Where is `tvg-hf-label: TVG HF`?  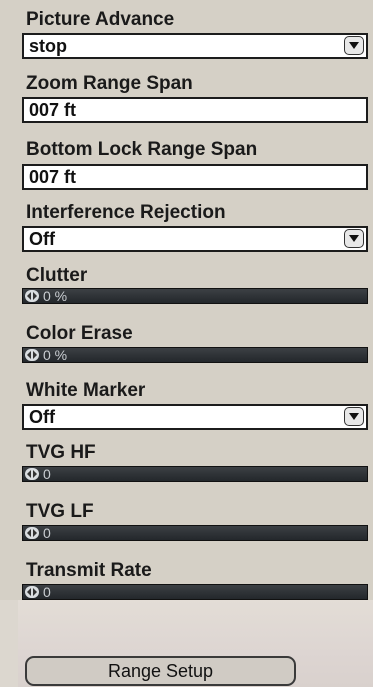
tvg-hf-label: TVG HF is located at coordinates (61, 452).